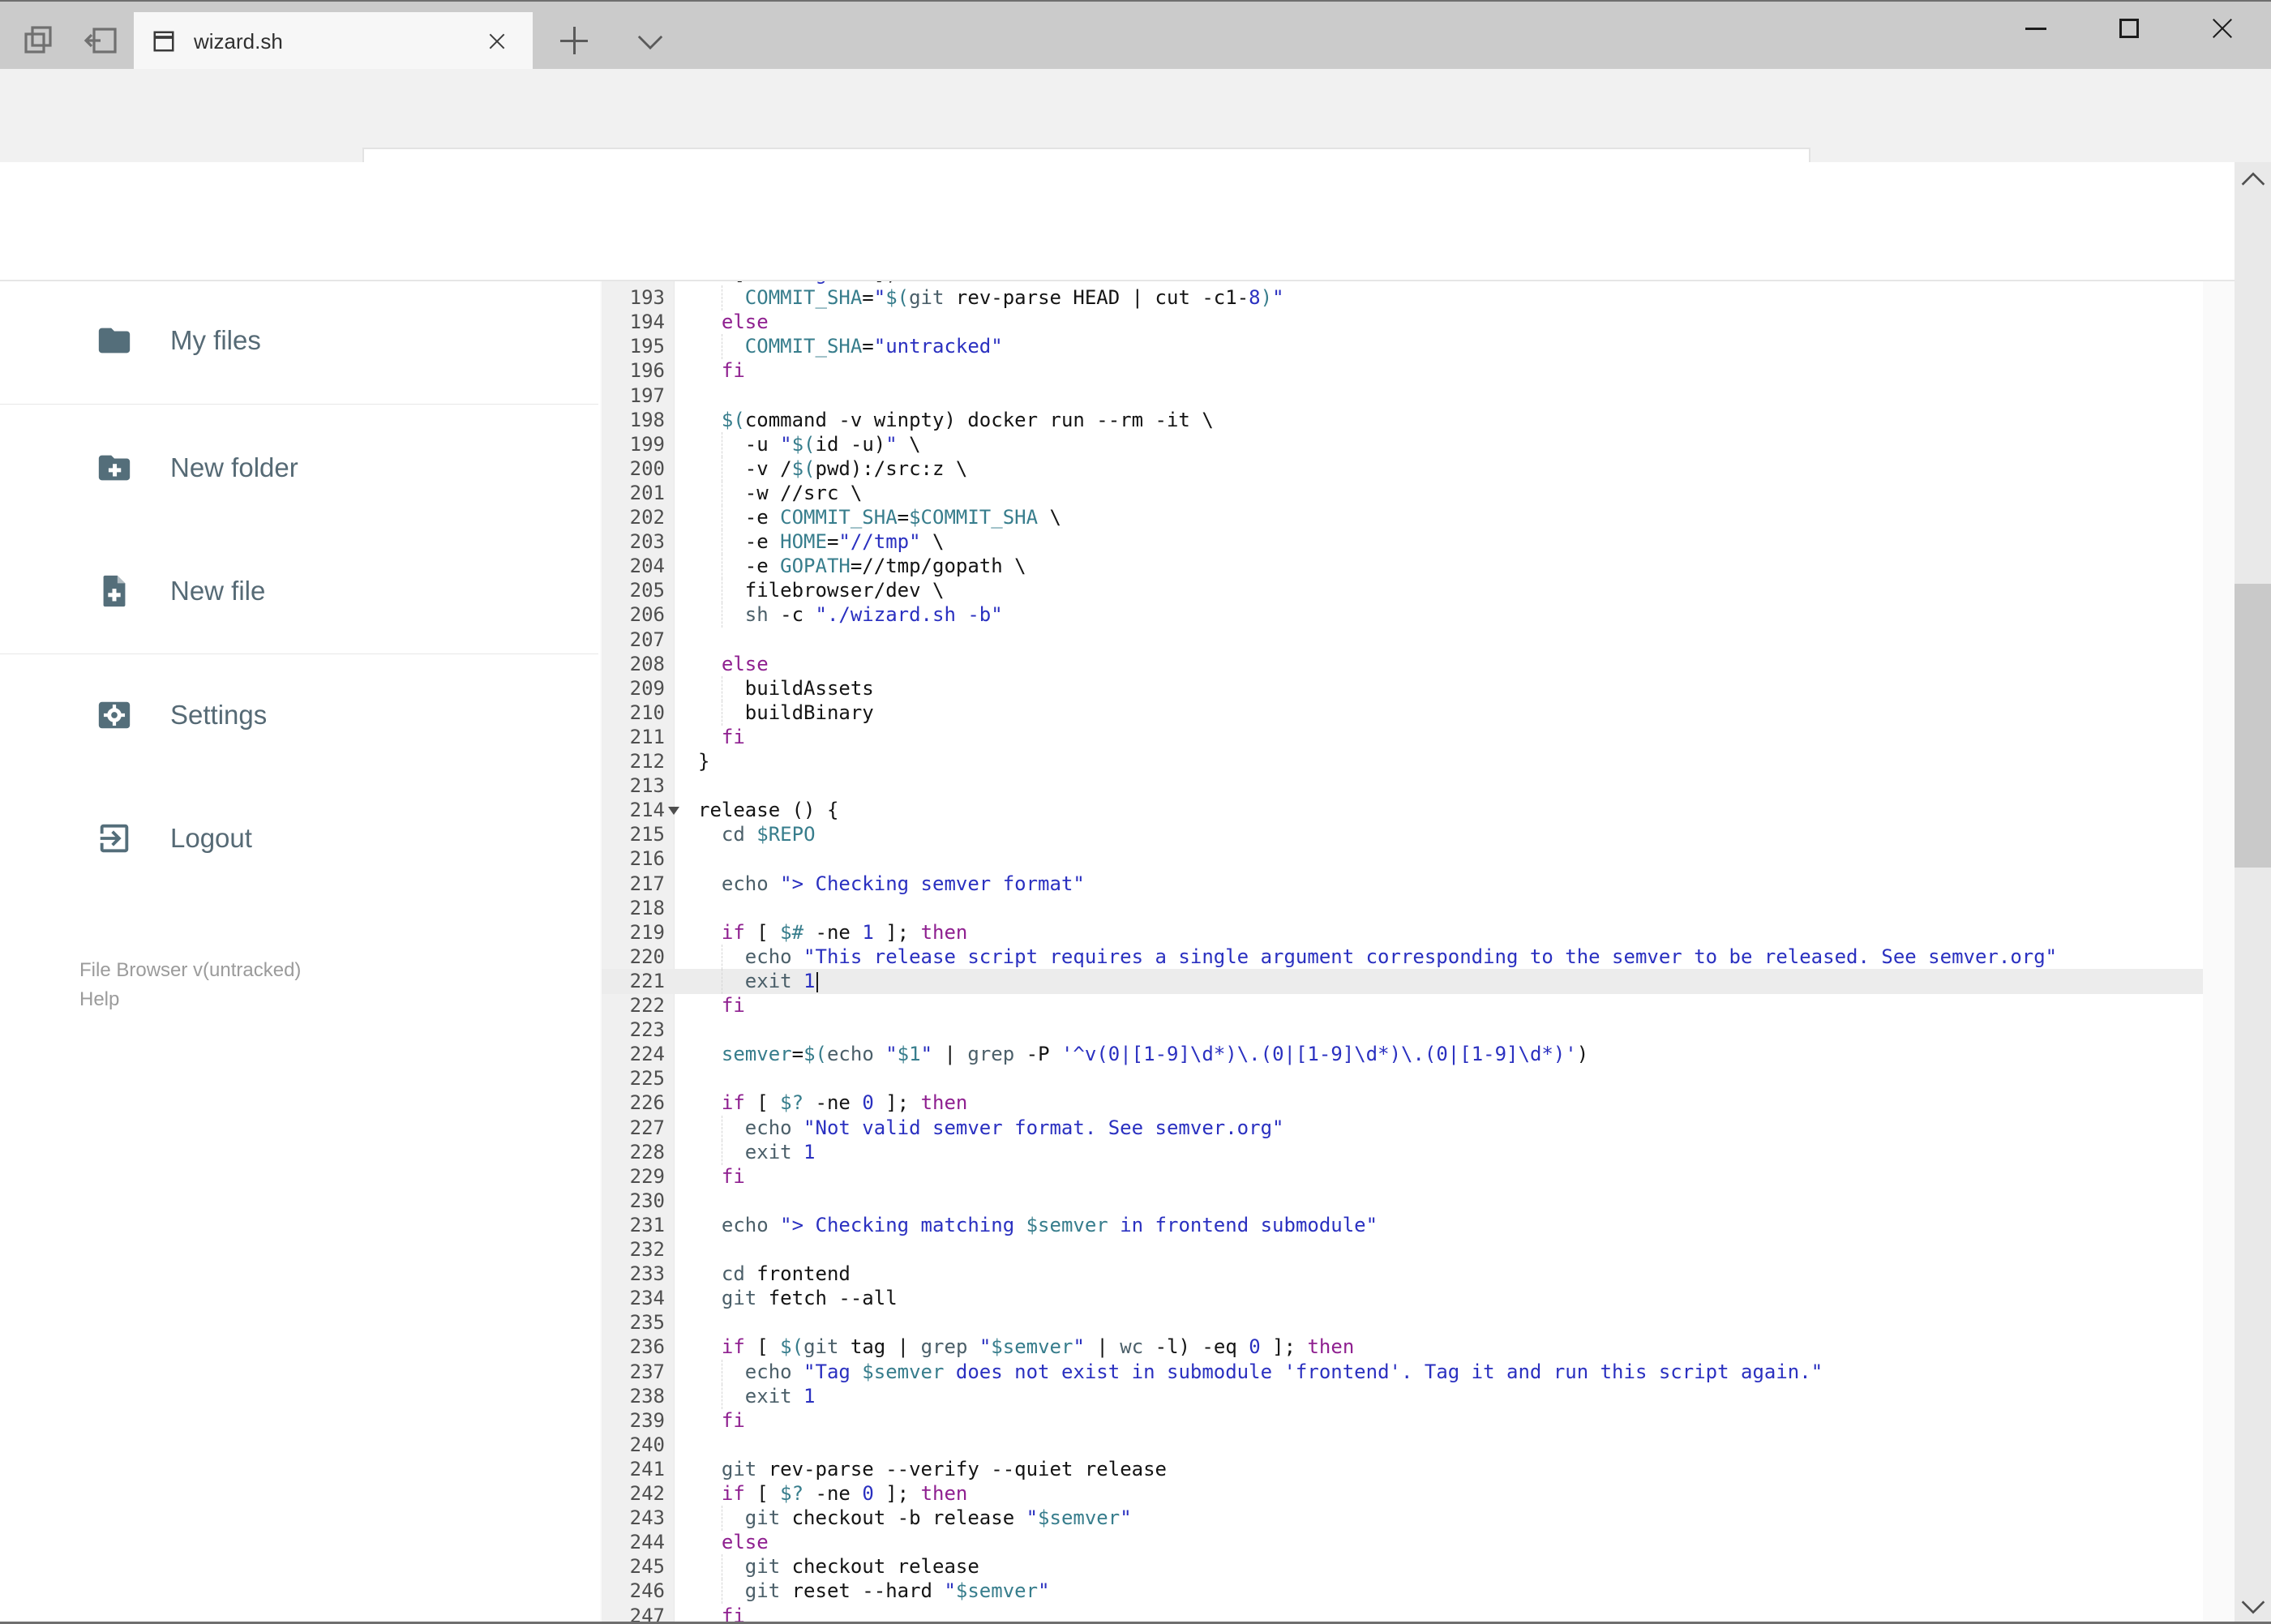 This screenshot has height=1624, width=2271. What do you see at coordinates (1402, 322) in the screenshot?
I see `code-line: 194 else` at bounding box center [1402, 322].